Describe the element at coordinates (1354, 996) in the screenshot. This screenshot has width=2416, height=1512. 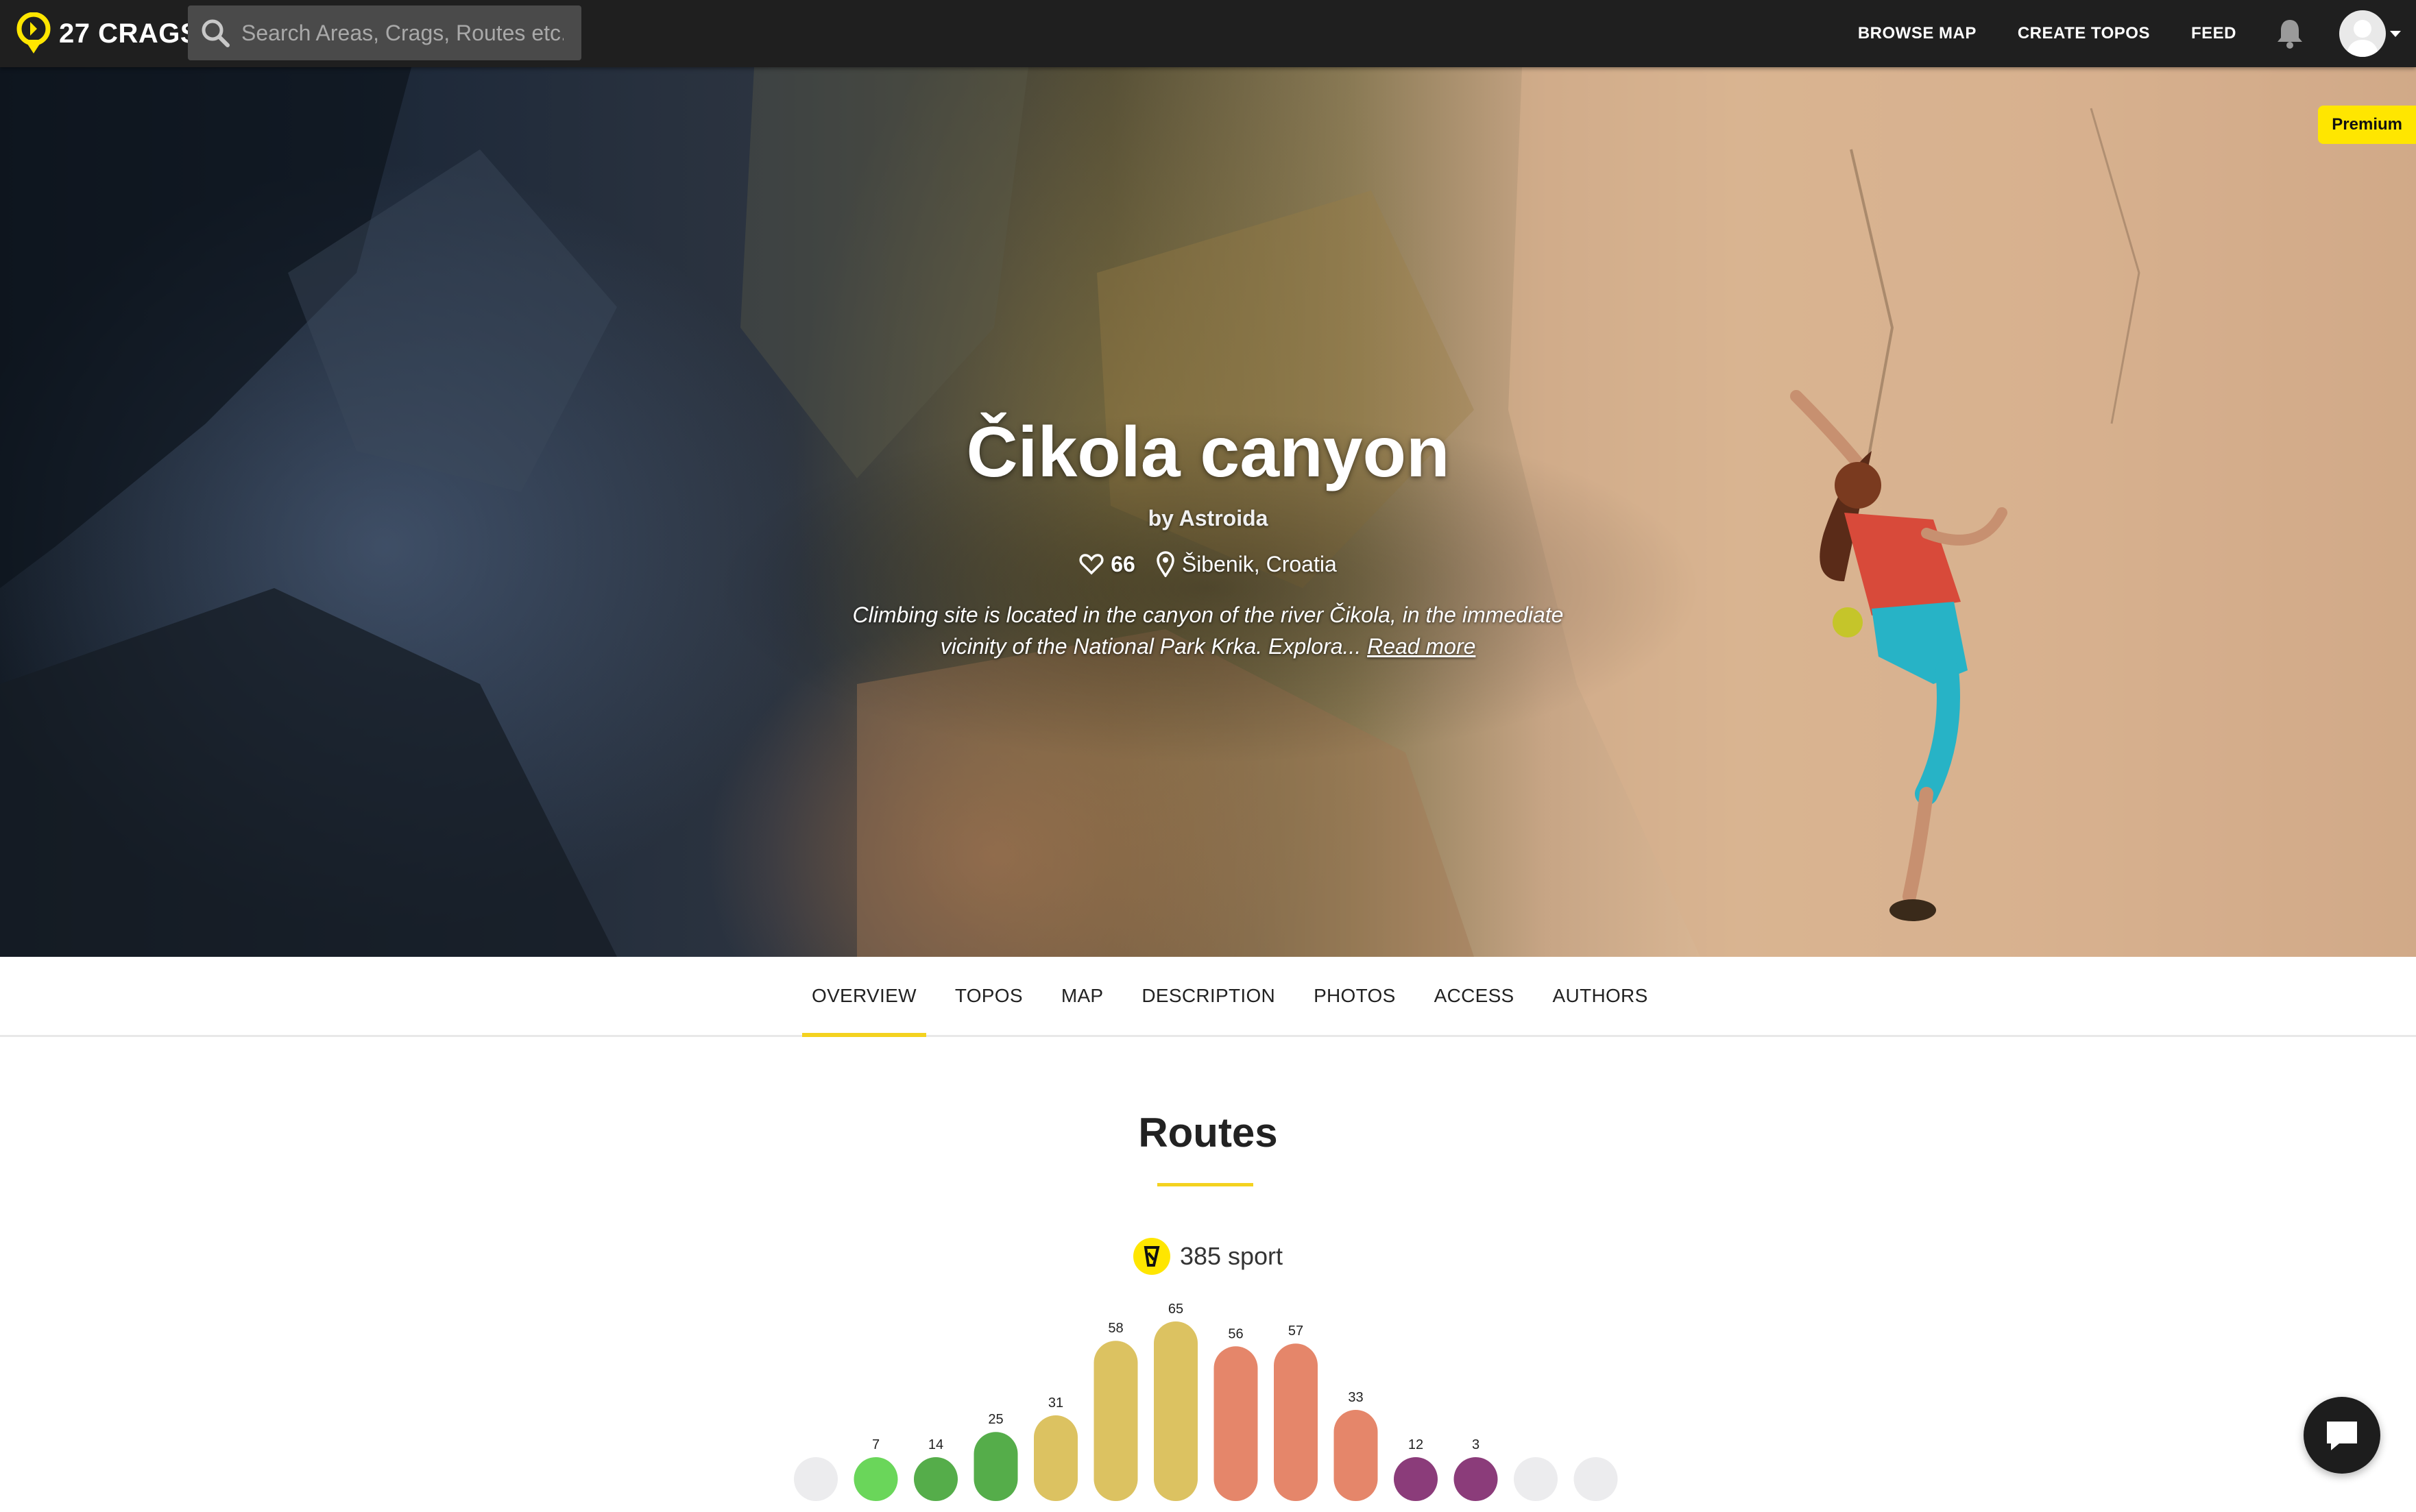
I see `tab-photos: PHOTOS` at that location.